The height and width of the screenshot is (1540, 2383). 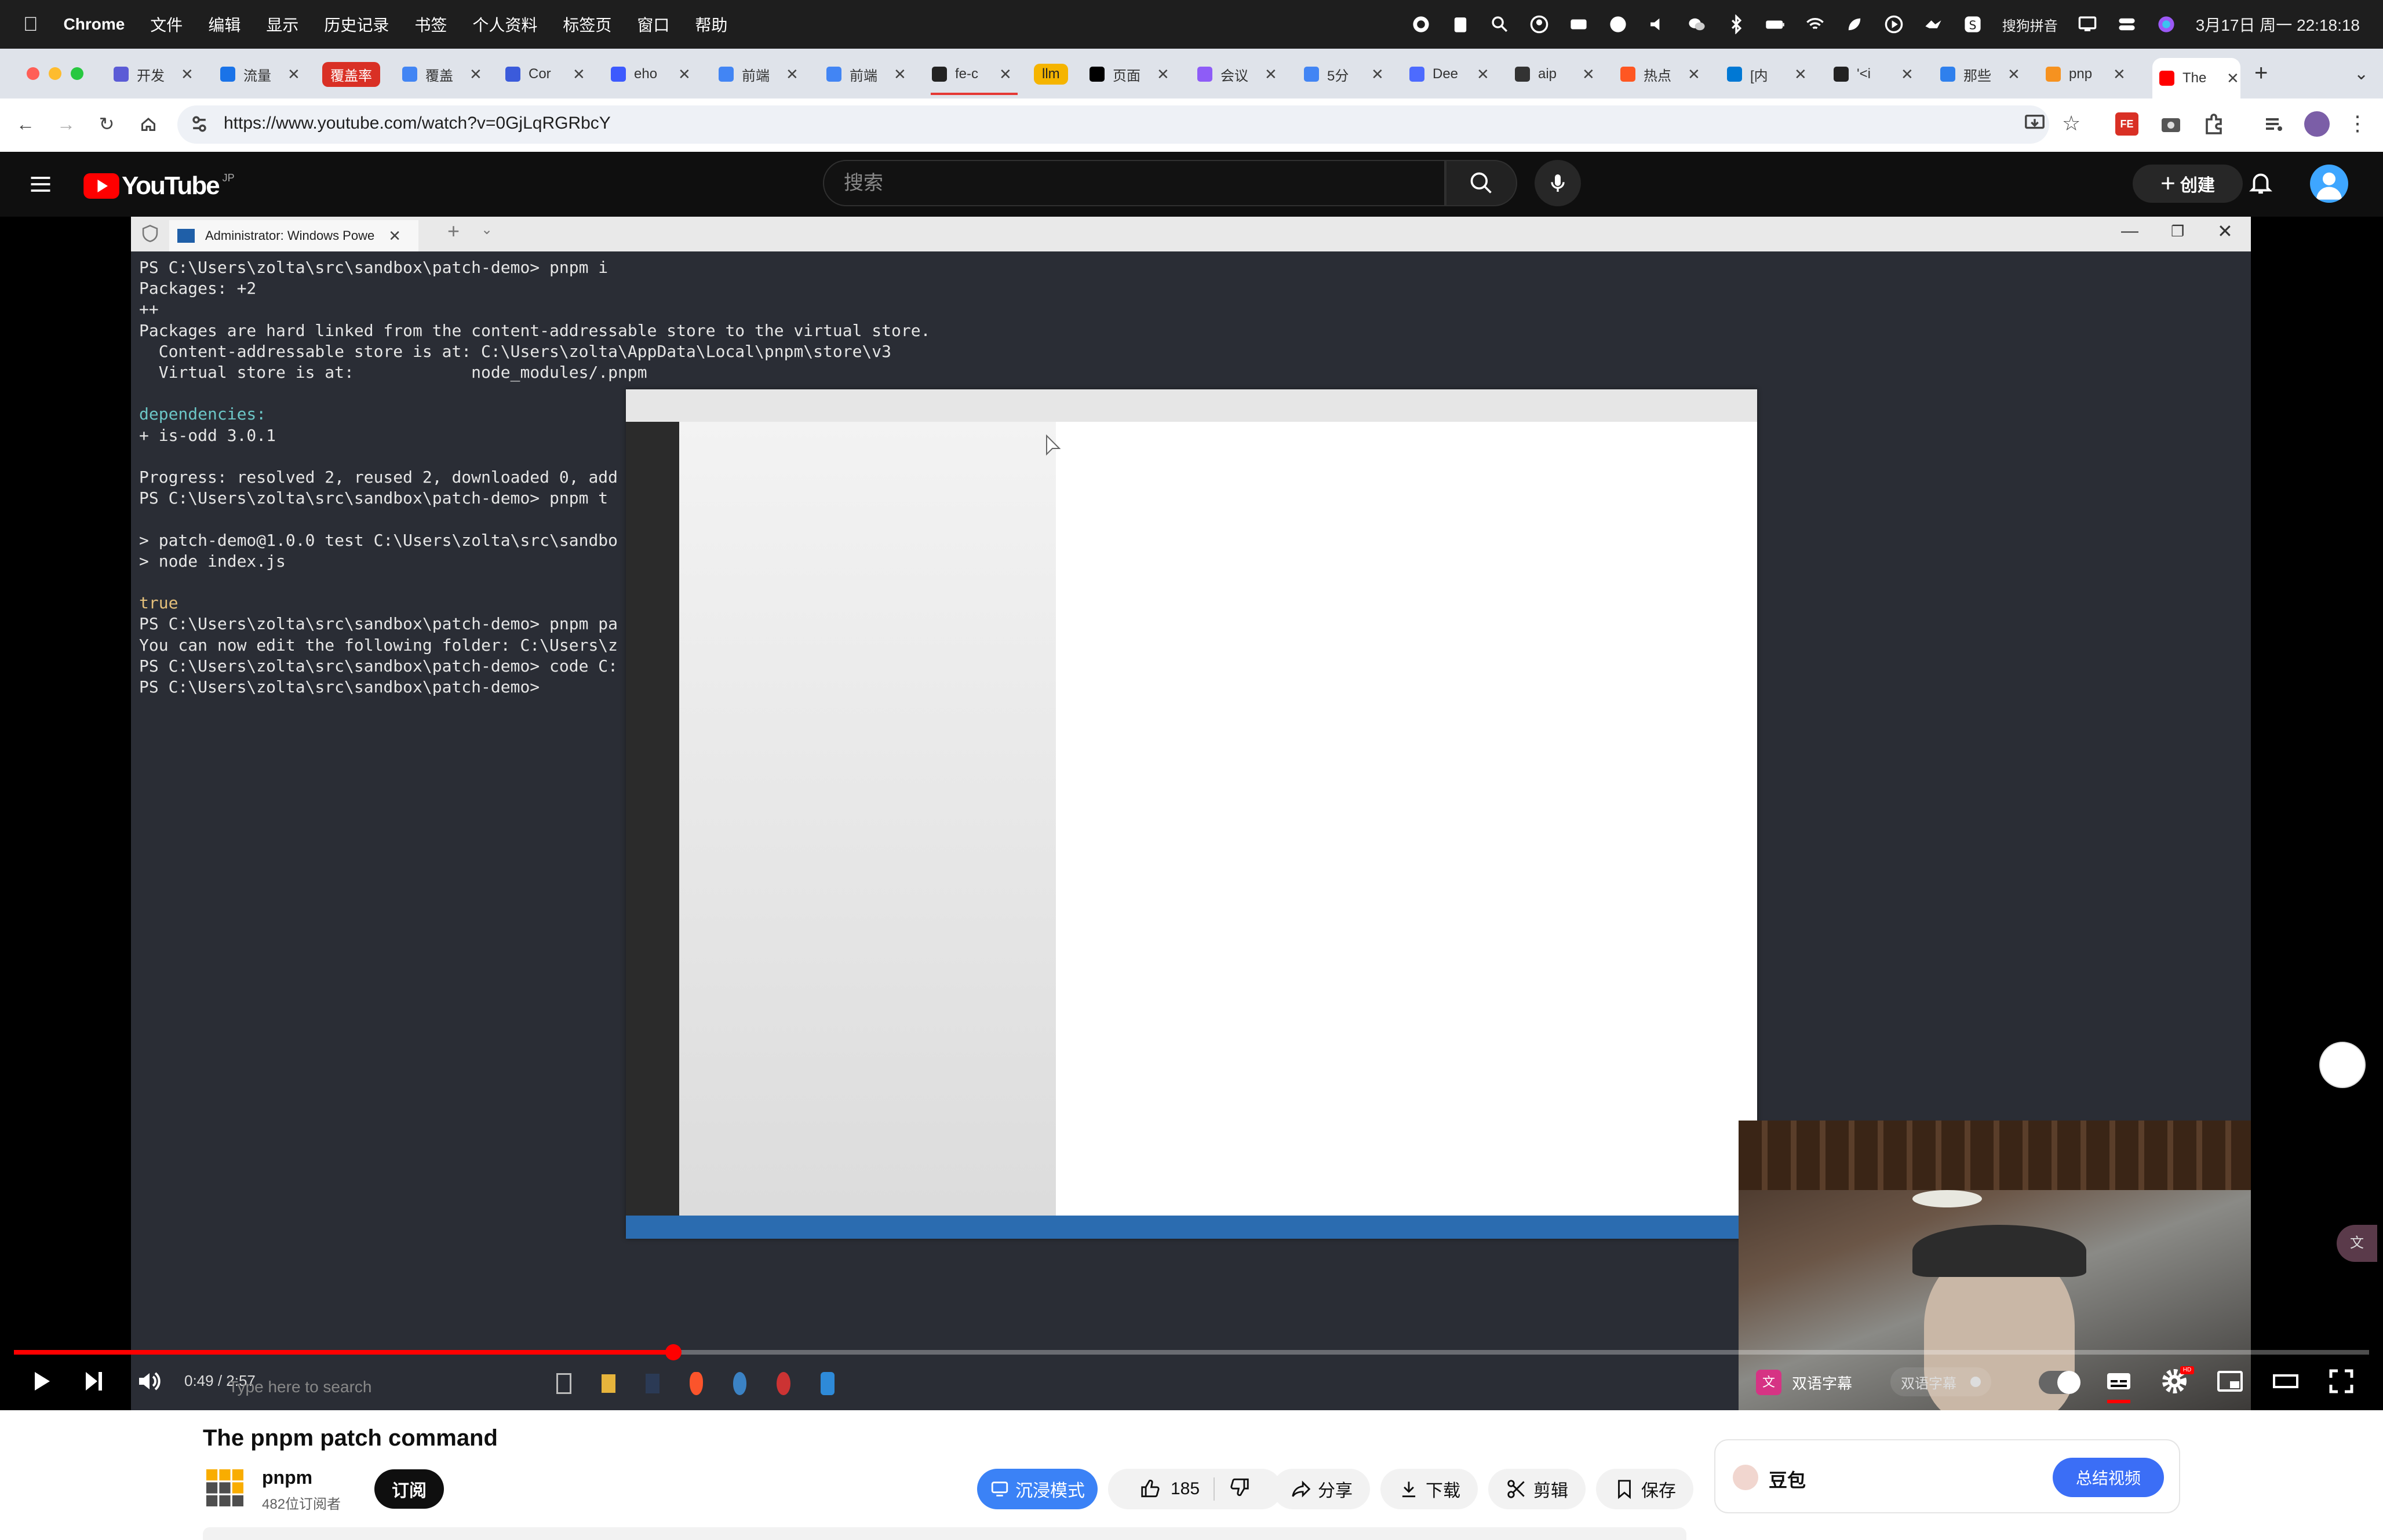 What do you see at coordinates (1555, 74) in the screenshot?
I see `tab-14: aip ✕` at bounding box center [1555, 74].